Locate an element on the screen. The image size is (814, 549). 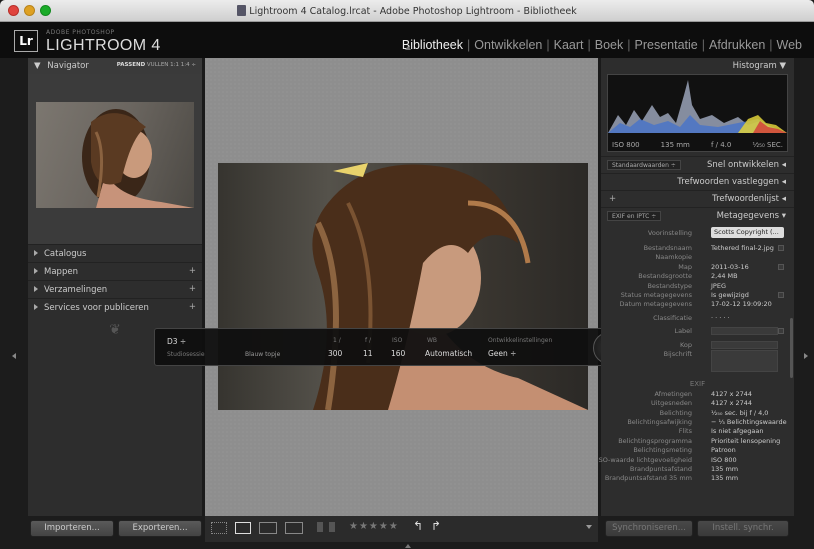
metadata-header: EXIF en IPTC ÷ Metagegevens ▾ is located at coordinates (697, 215).